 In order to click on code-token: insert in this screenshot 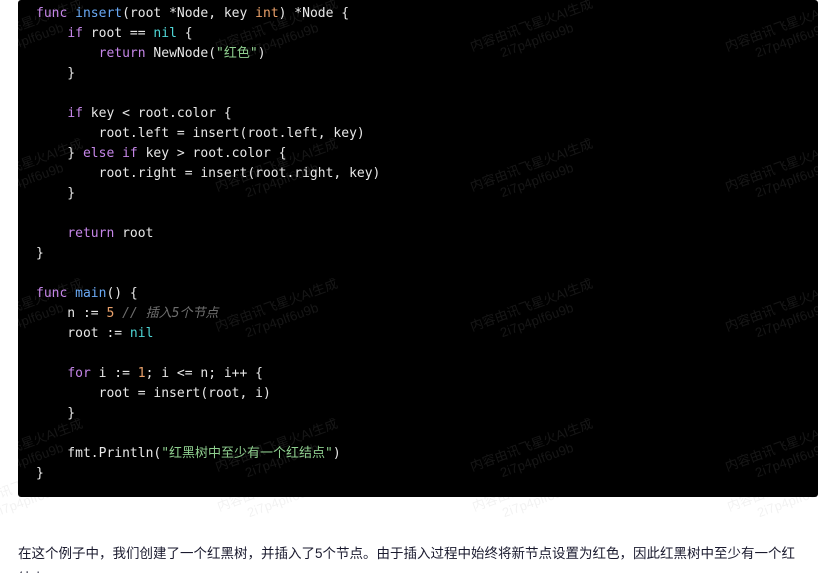, I will do `click(99, 13)`.